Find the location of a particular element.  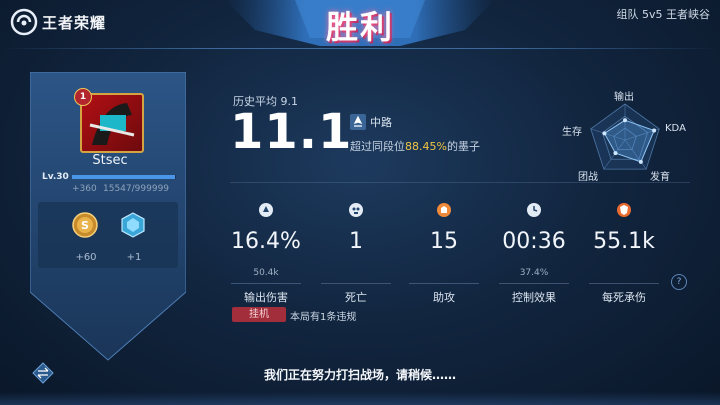

damage-label: 输出伤害 is located at coordinates (266, 297).